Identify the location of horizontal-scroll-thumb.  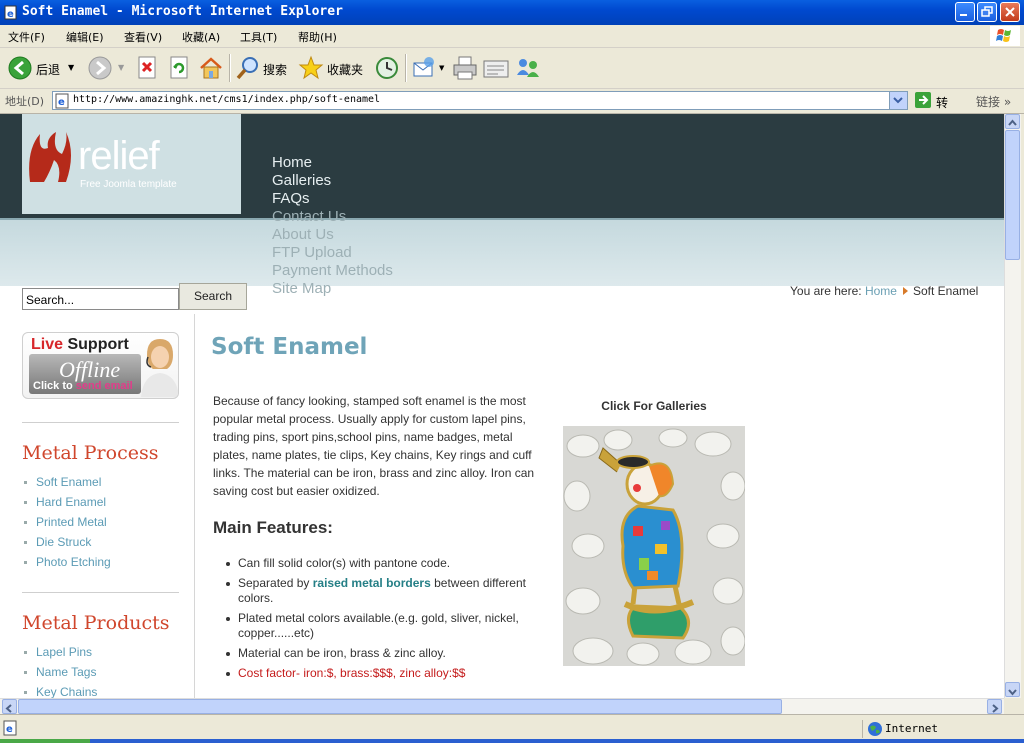
(400, 706).